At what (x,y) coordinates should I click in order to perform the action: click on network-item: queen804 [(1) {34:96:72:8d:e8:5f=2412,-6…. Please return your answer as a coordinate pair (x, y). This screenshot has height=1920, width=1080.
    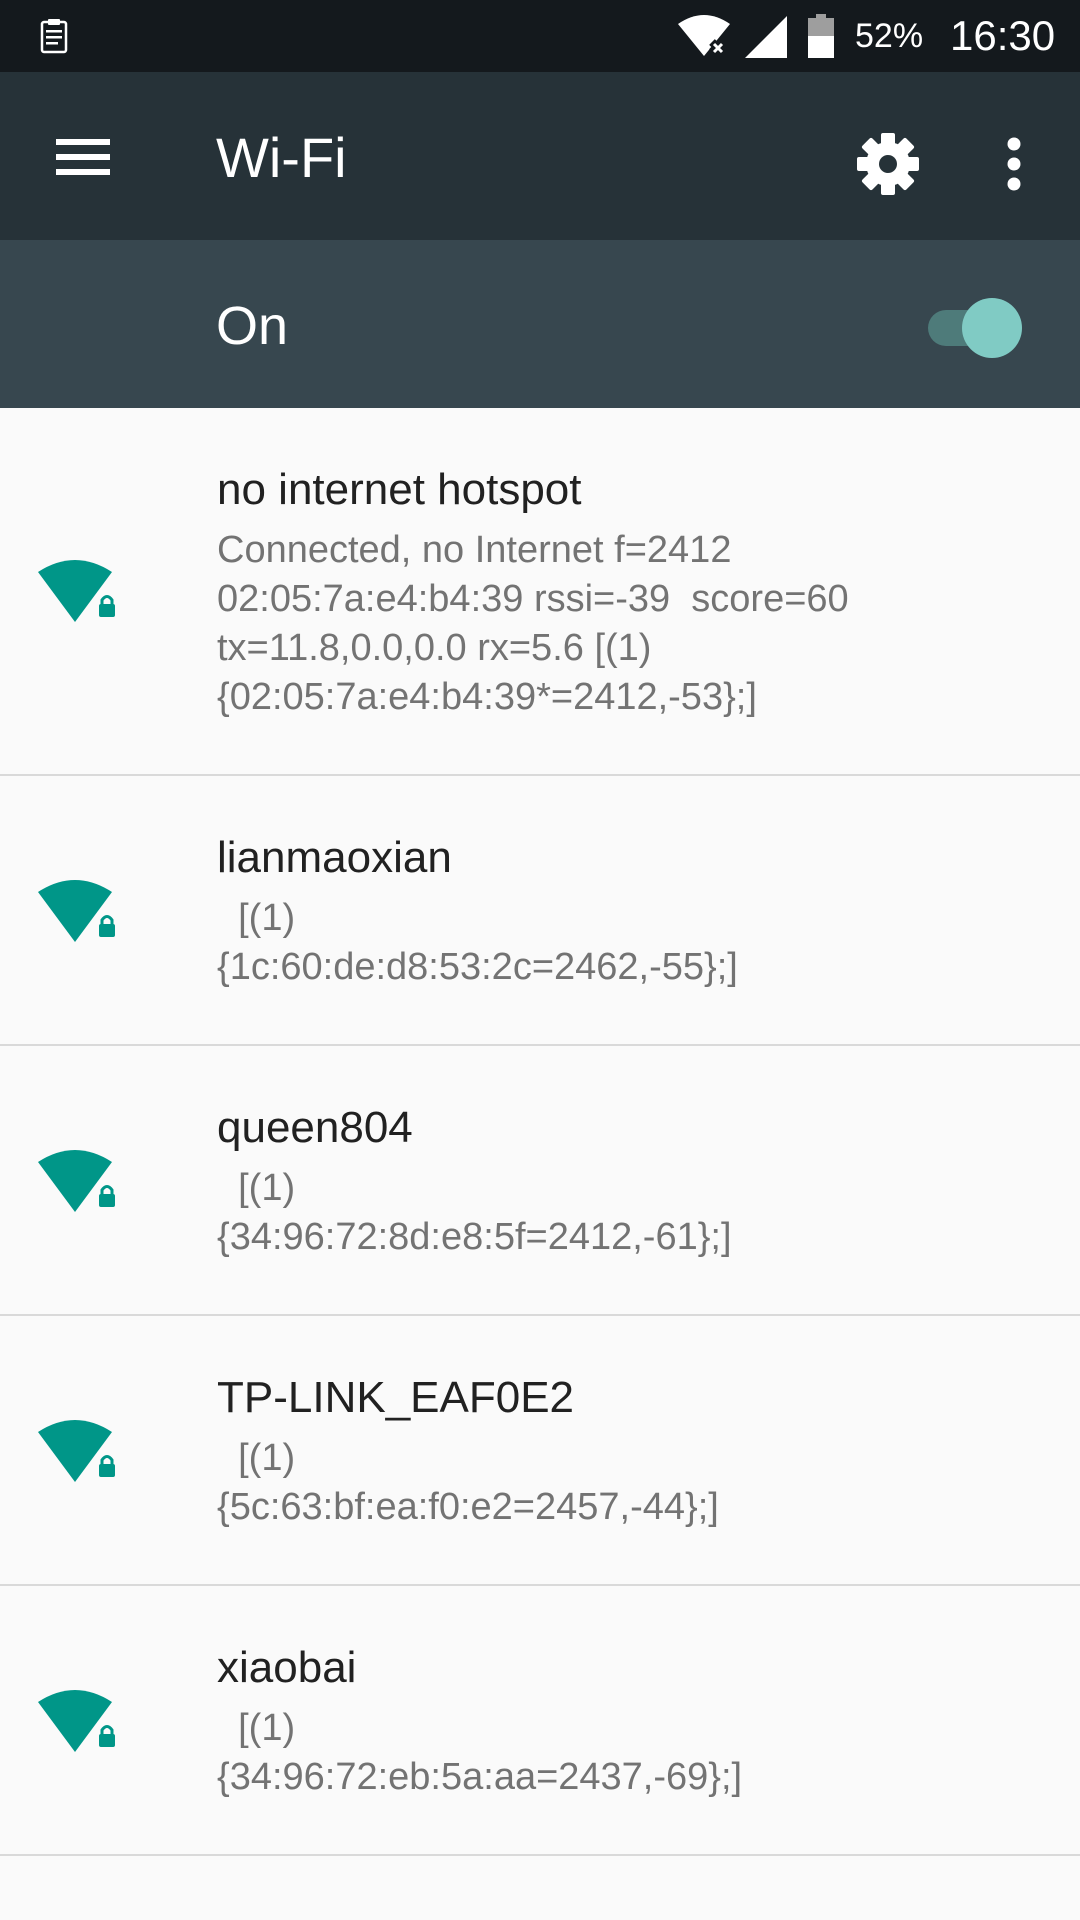
    Looking at the image, I should click on (540, 1181).